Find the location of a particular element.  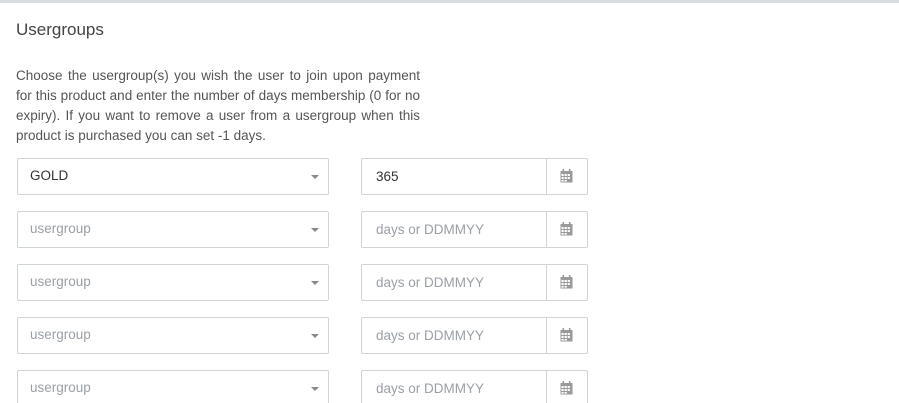

panel-title: Usergroups is located at coordinates (60, 29).